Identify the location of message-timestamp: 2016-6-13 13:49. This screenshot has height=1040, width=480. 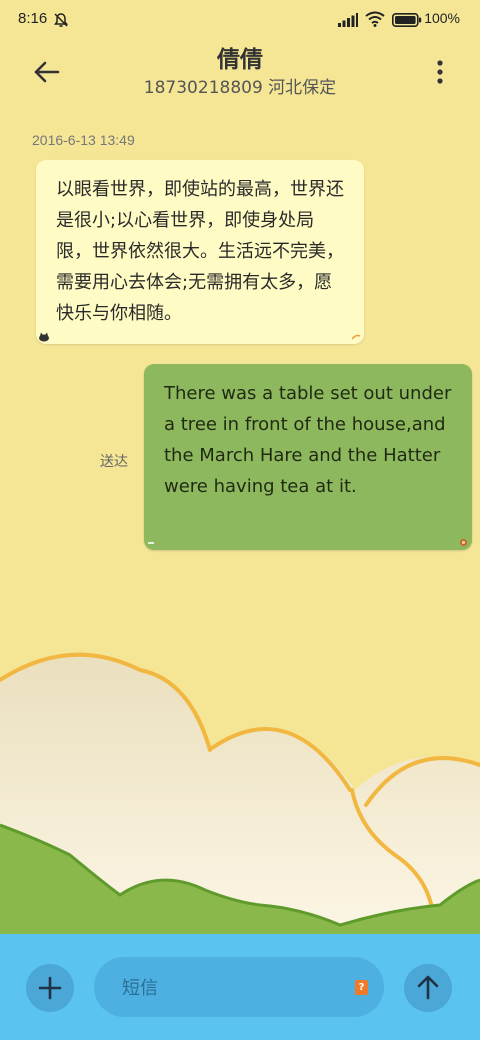
(83, 140).